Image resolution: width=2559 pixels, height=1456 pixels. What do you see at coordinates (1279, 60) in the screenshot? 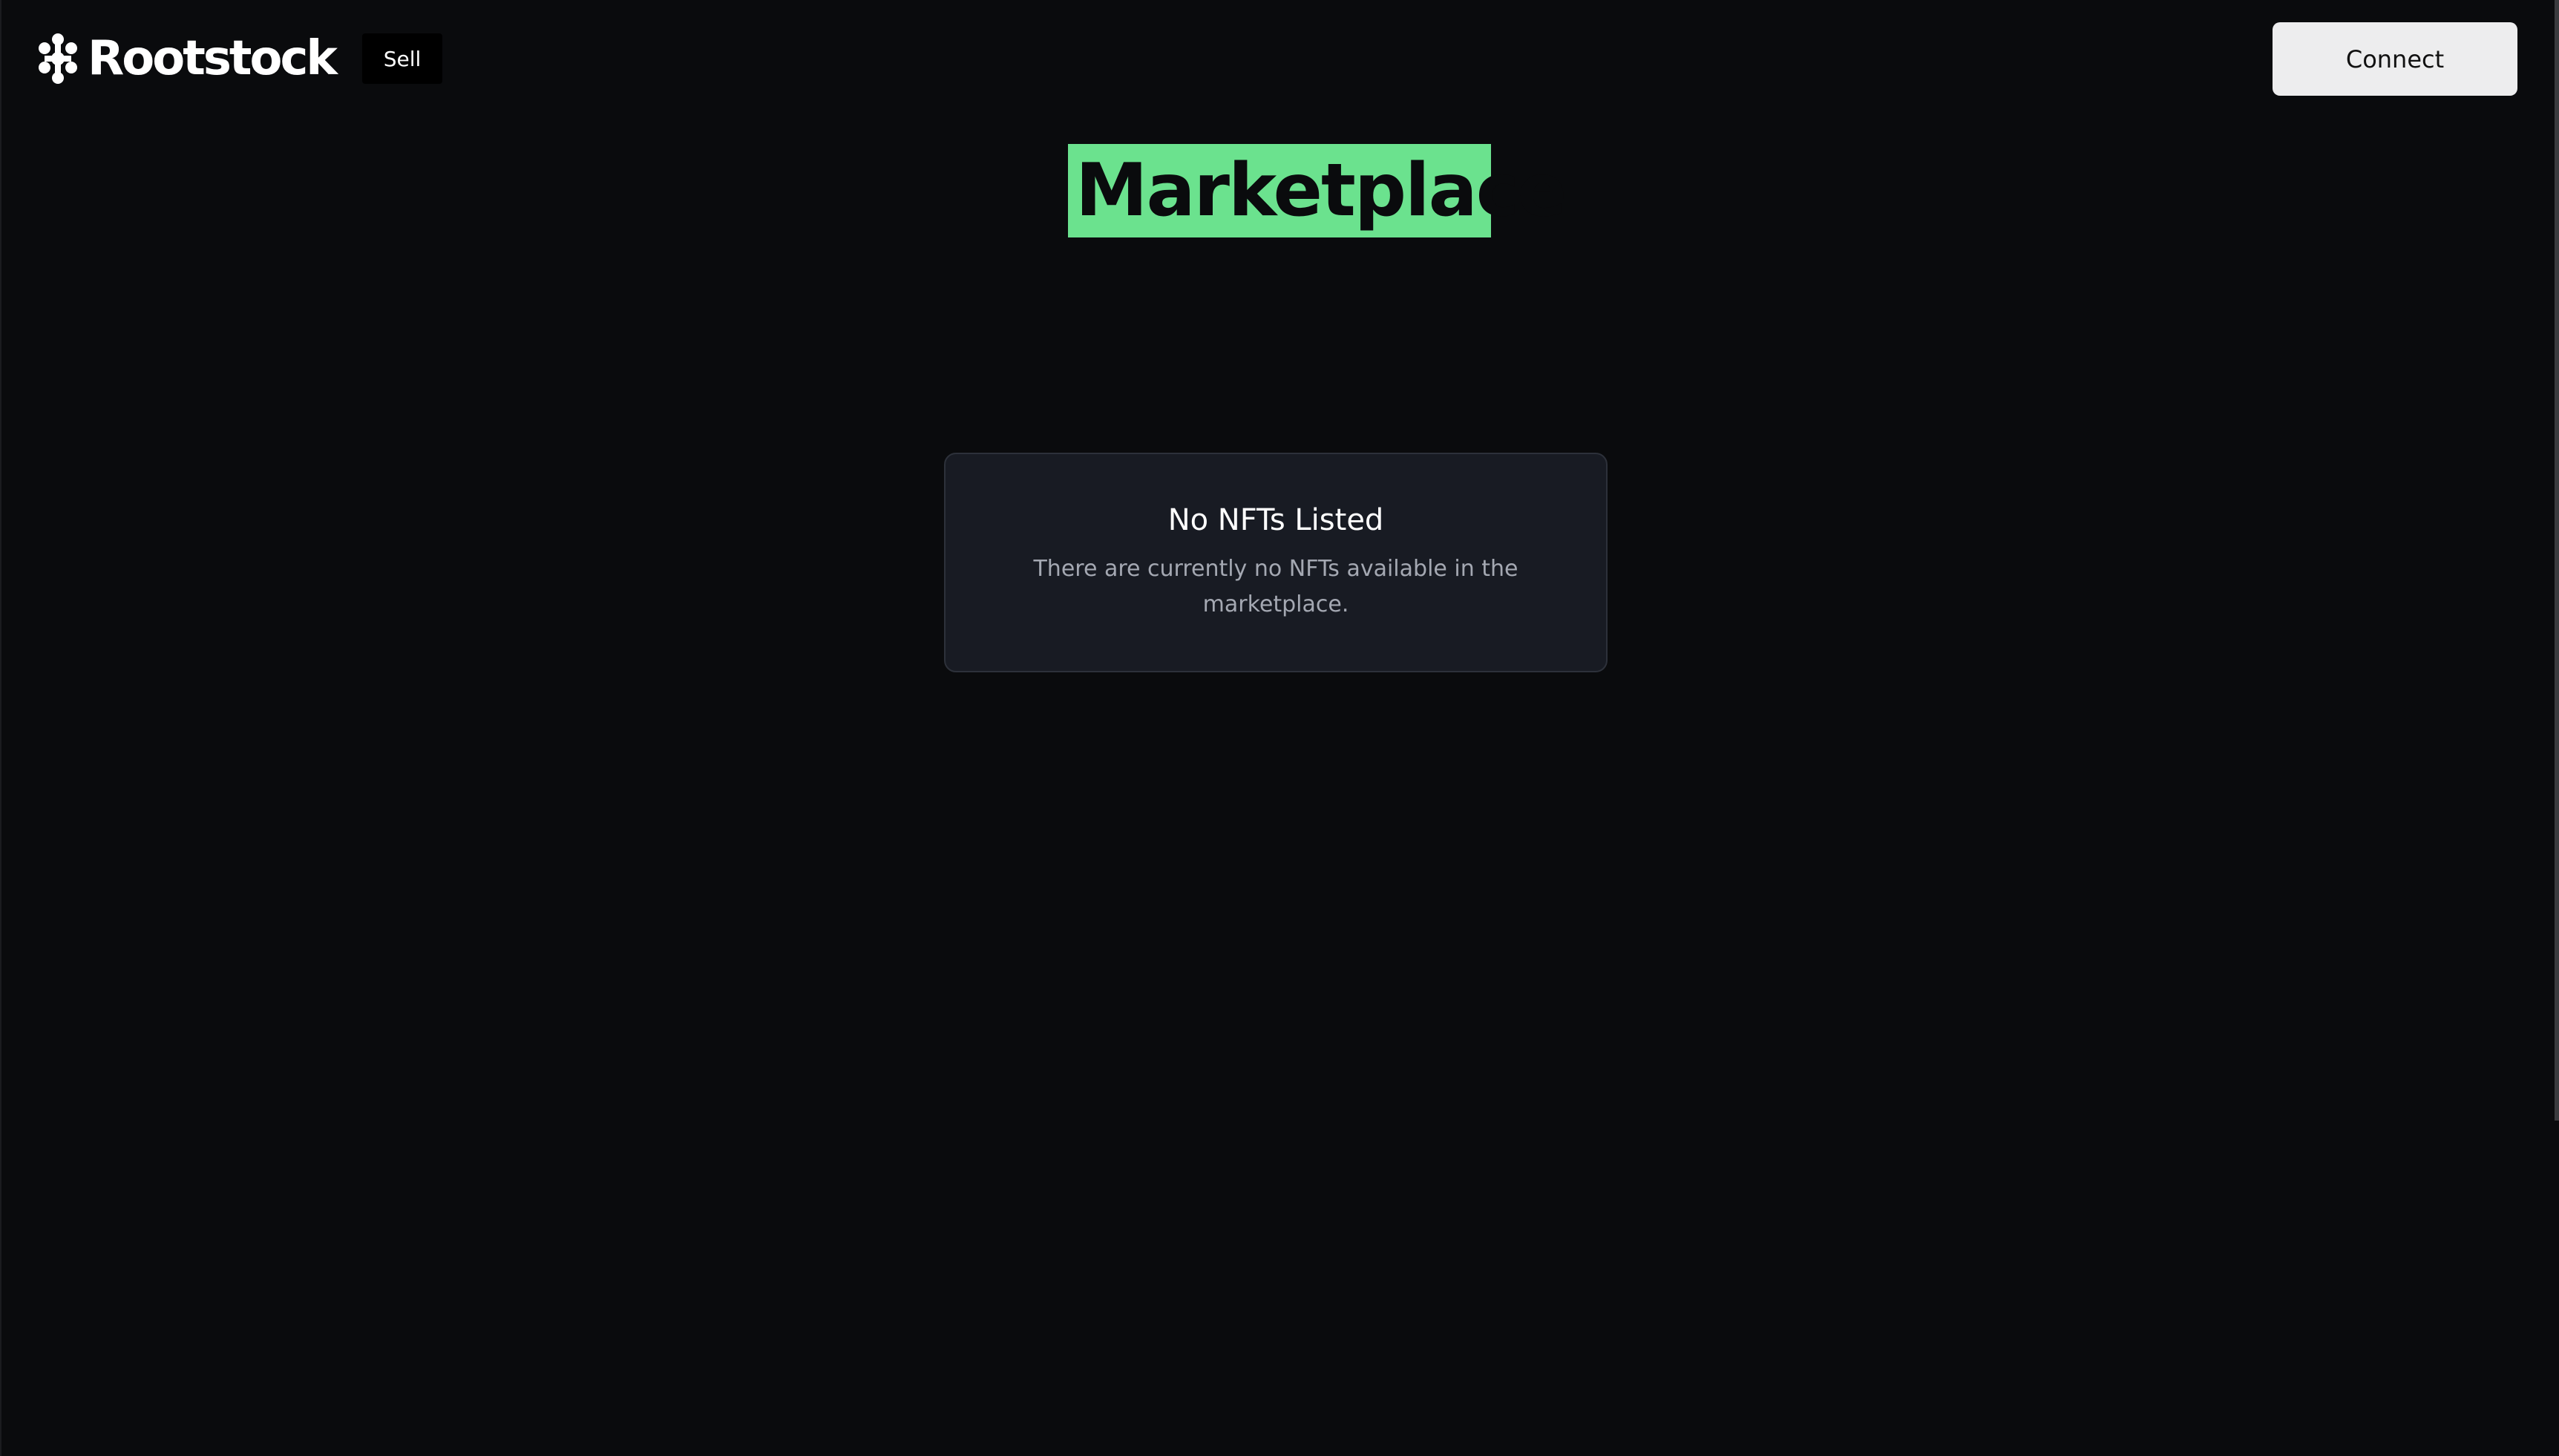
I see `top-navbar: Rootstock Sell Connect` at bounding box center [1279, 60].